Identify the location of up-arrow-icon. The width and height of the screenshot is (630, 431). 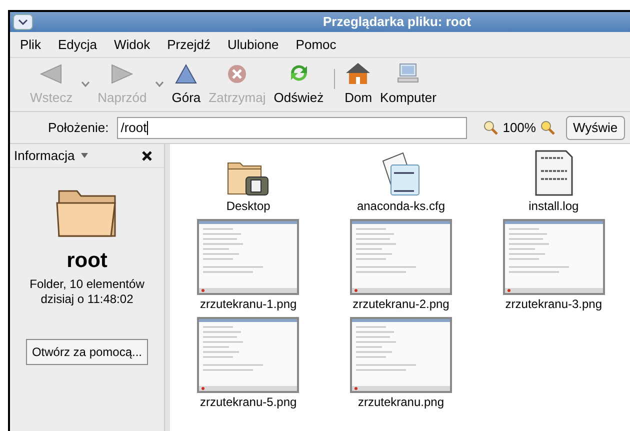
(186, 73).